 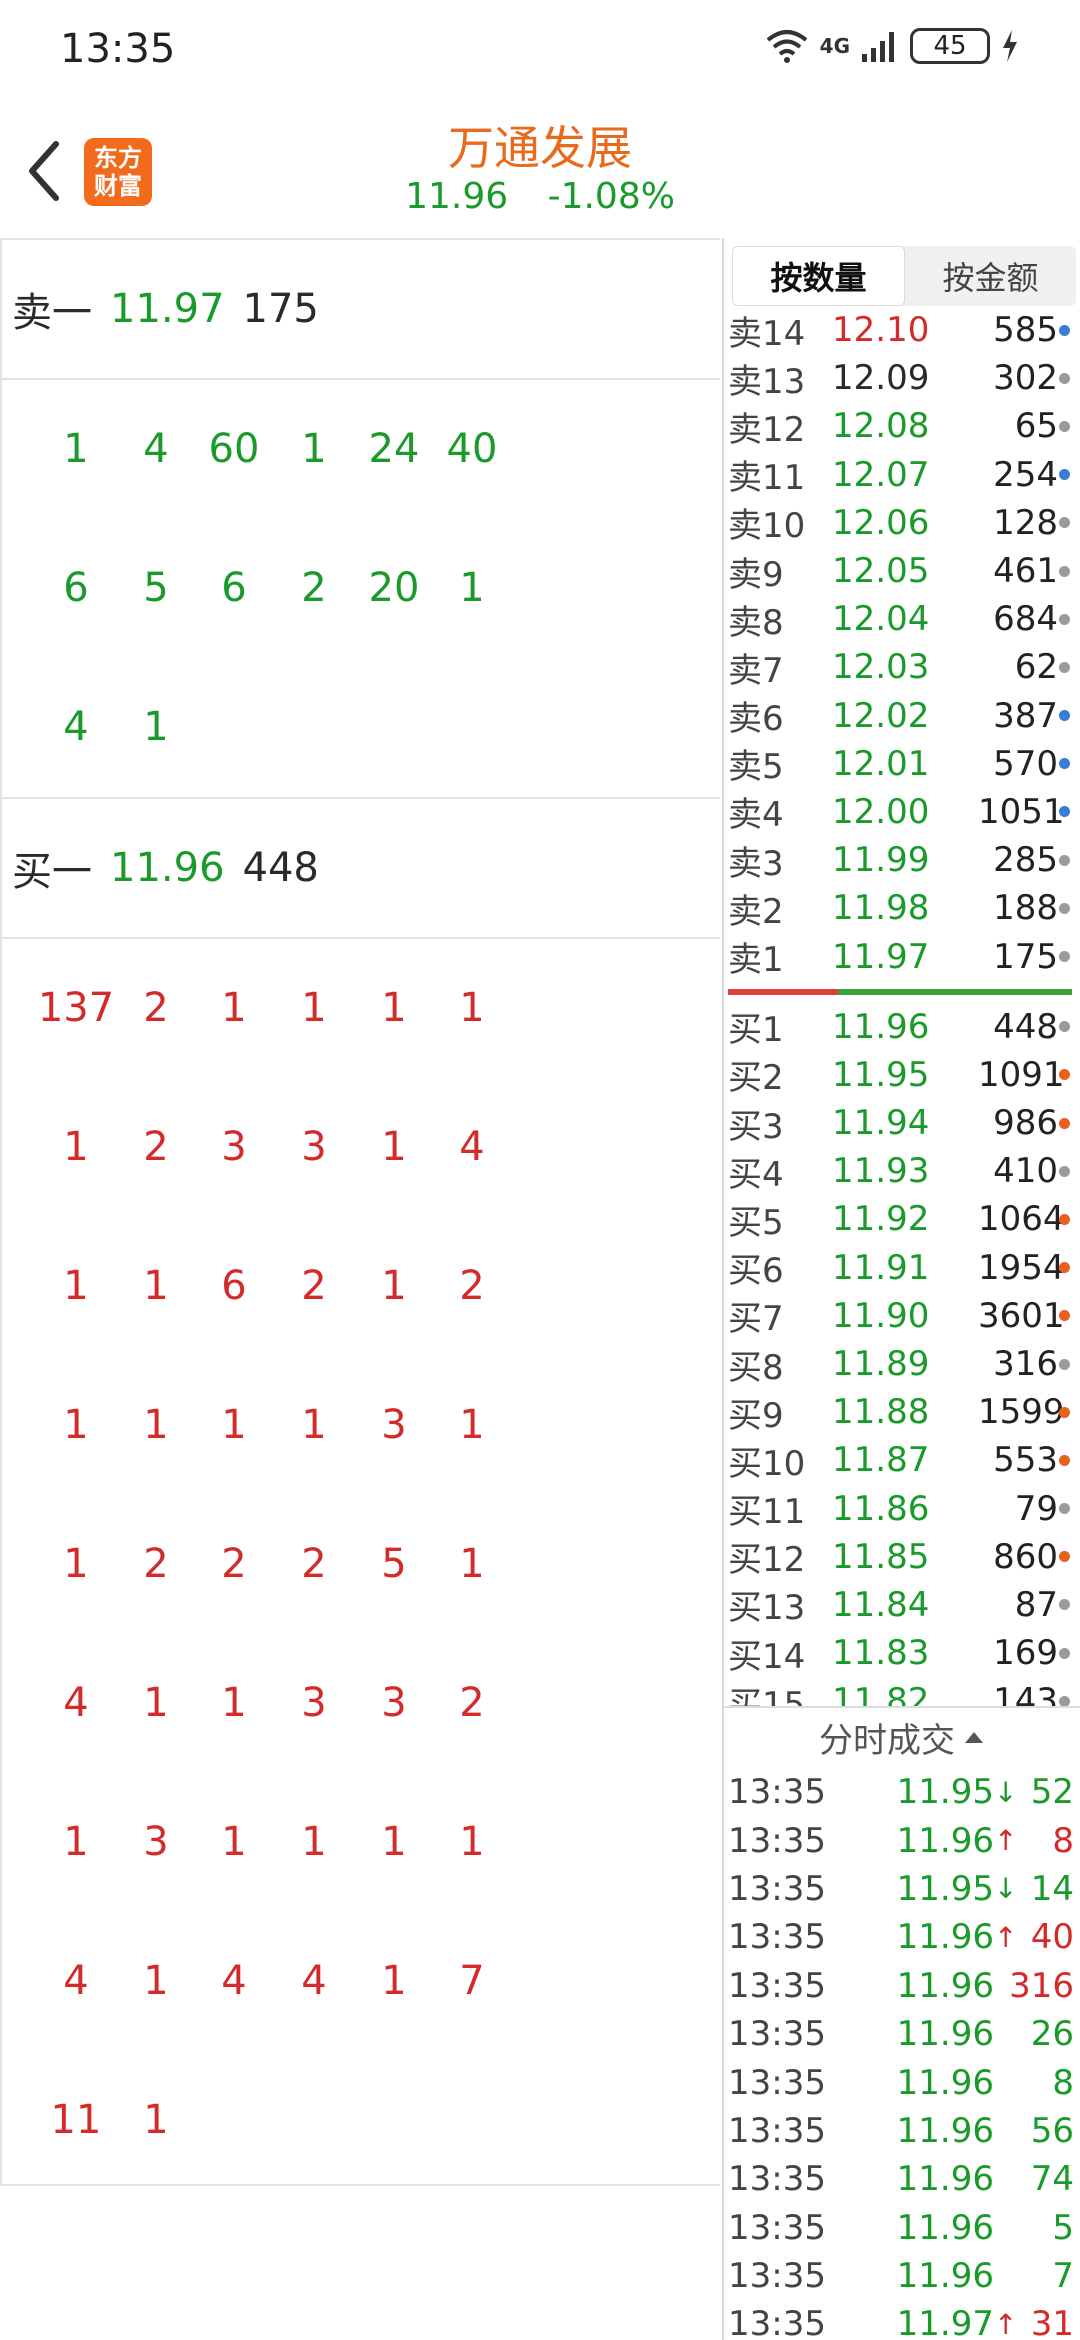 What do you see at coordinates (881, 1460) in the screenshot?
I see `bids-price: 11.87` at bounding box center [881, 1460].